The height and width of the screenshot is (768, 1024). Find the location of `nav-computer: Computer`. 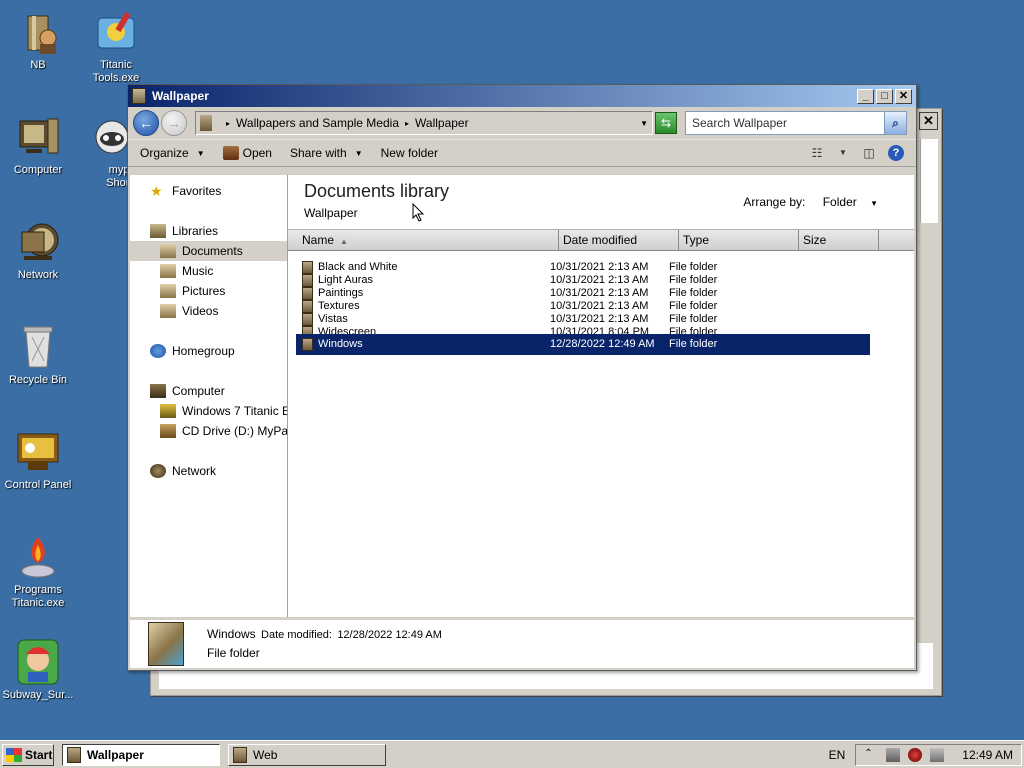

nav-computer: Computer is located at coordinates (208, 391).